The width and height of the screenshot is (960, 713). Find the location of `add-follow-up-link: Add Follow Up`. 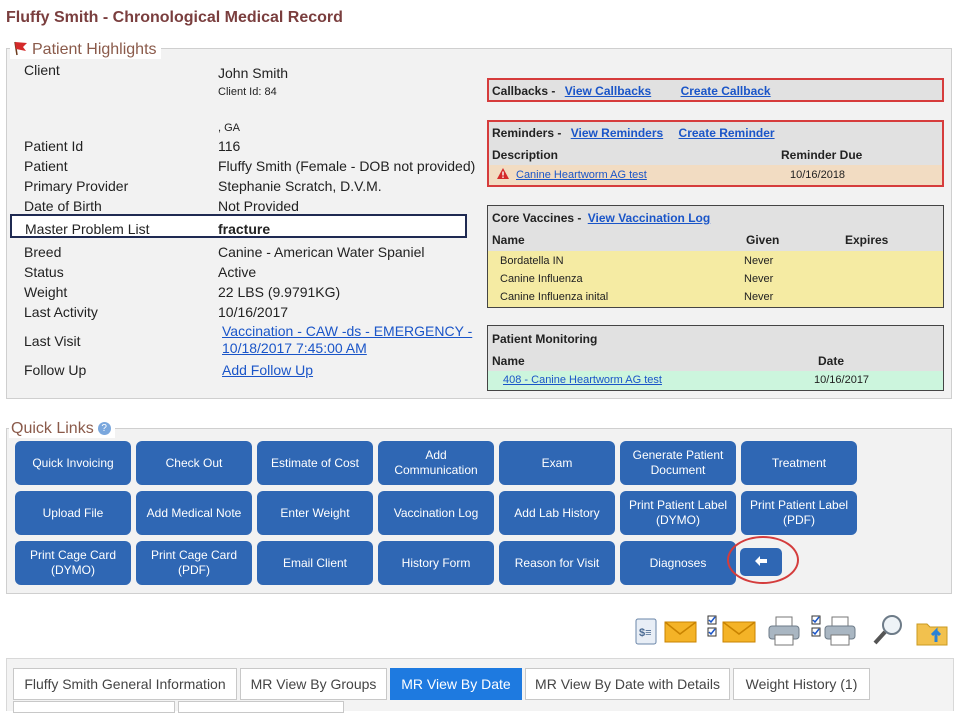

add-follow-up-link: Add Follow Up is located at coordinates (267, 370).